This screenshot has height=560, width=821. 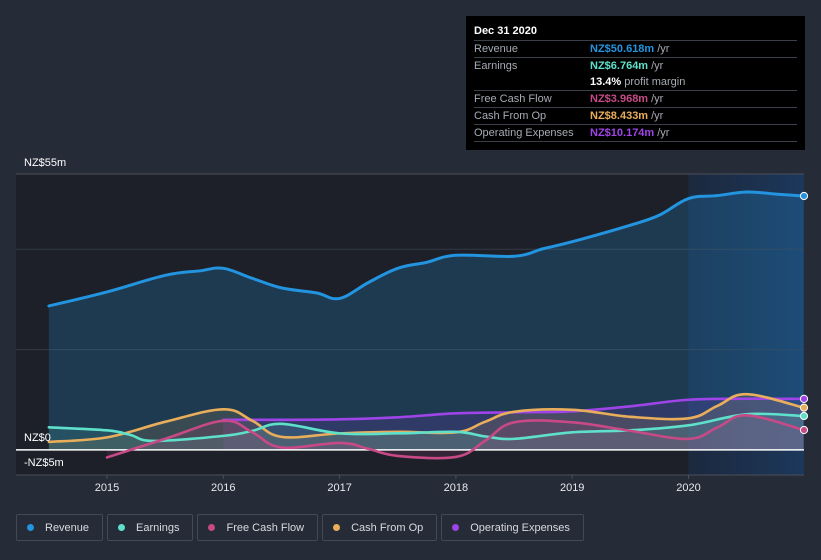 I want to click on tooltip-row-profit-margin: 13.4% profit margin, so click(x=635, y=82).